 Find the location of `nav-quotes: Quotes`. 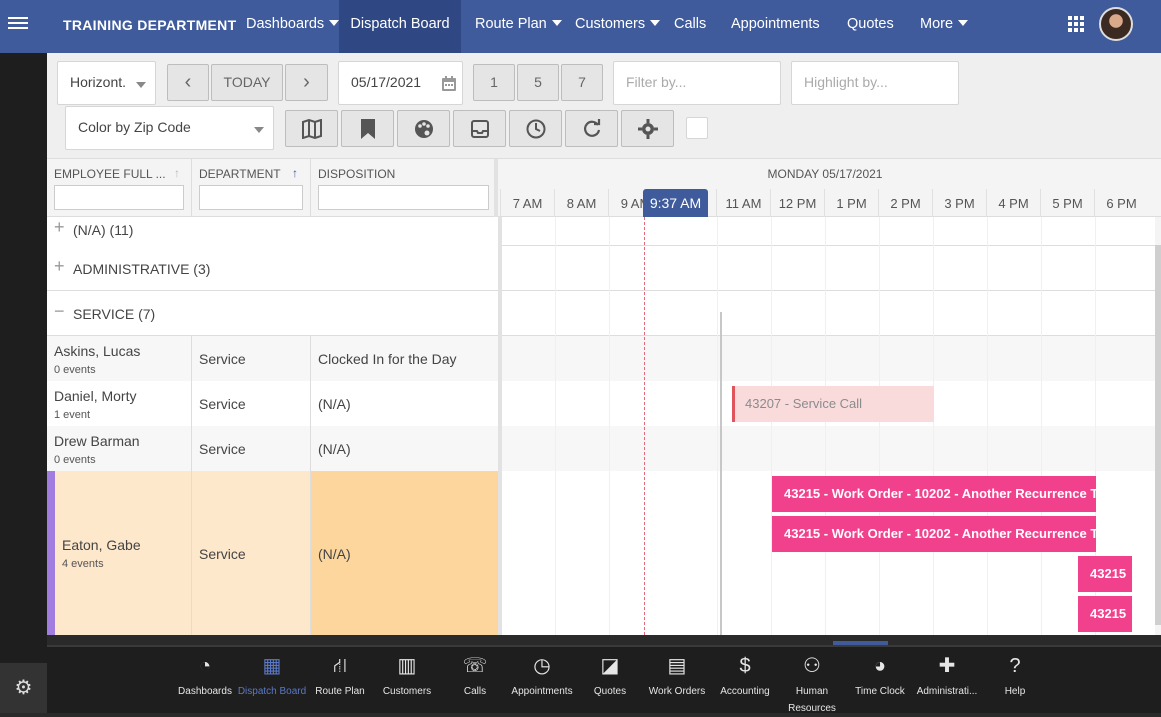

nav-quotes: Quotes is located at coordinates (870, 26).